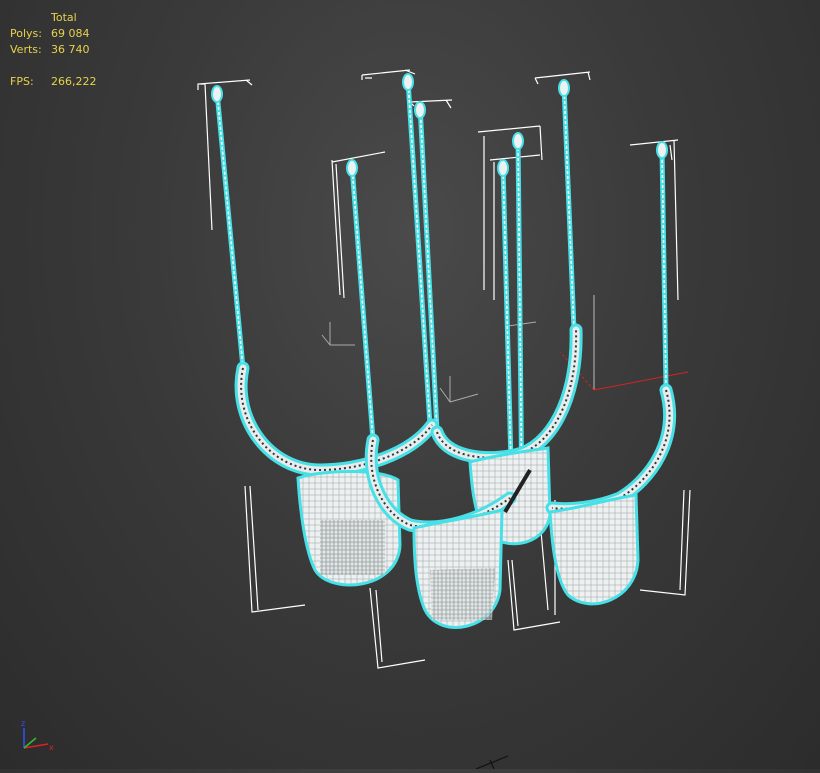  What do you see at coordinates (275, 549) in the screenshot?
I see `bracket-1-bottom` at bounding box center [275, 549].